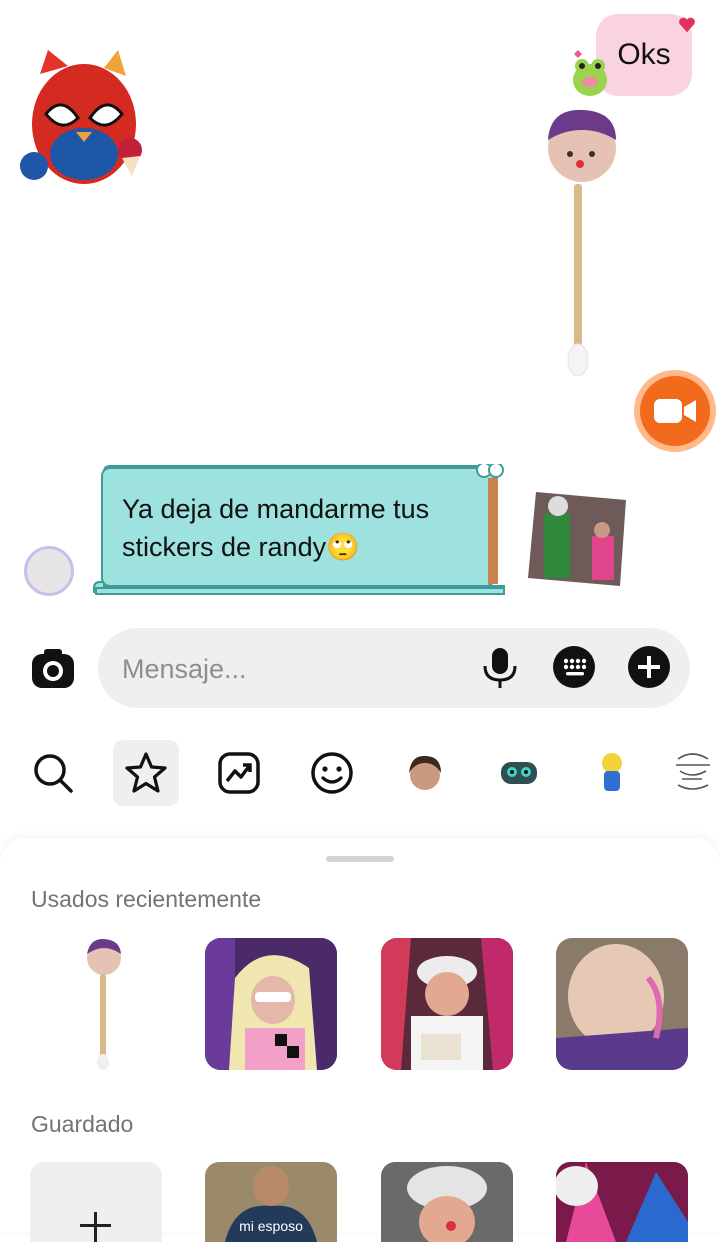  I want to click on tab-sticker-pack-character, so click(612, 773).